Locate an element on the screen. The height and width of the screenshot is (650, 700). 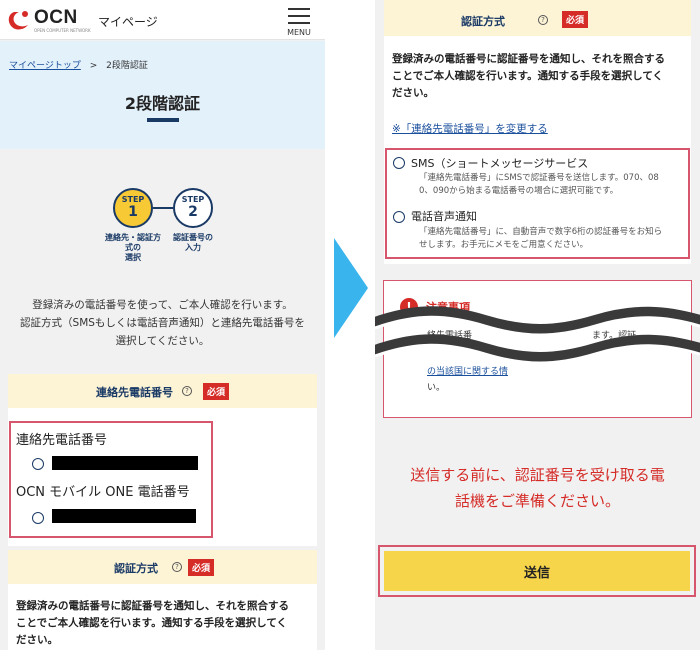
auth-section-header: 認証方式 ? 必須 is located at coordinates (162, 567).